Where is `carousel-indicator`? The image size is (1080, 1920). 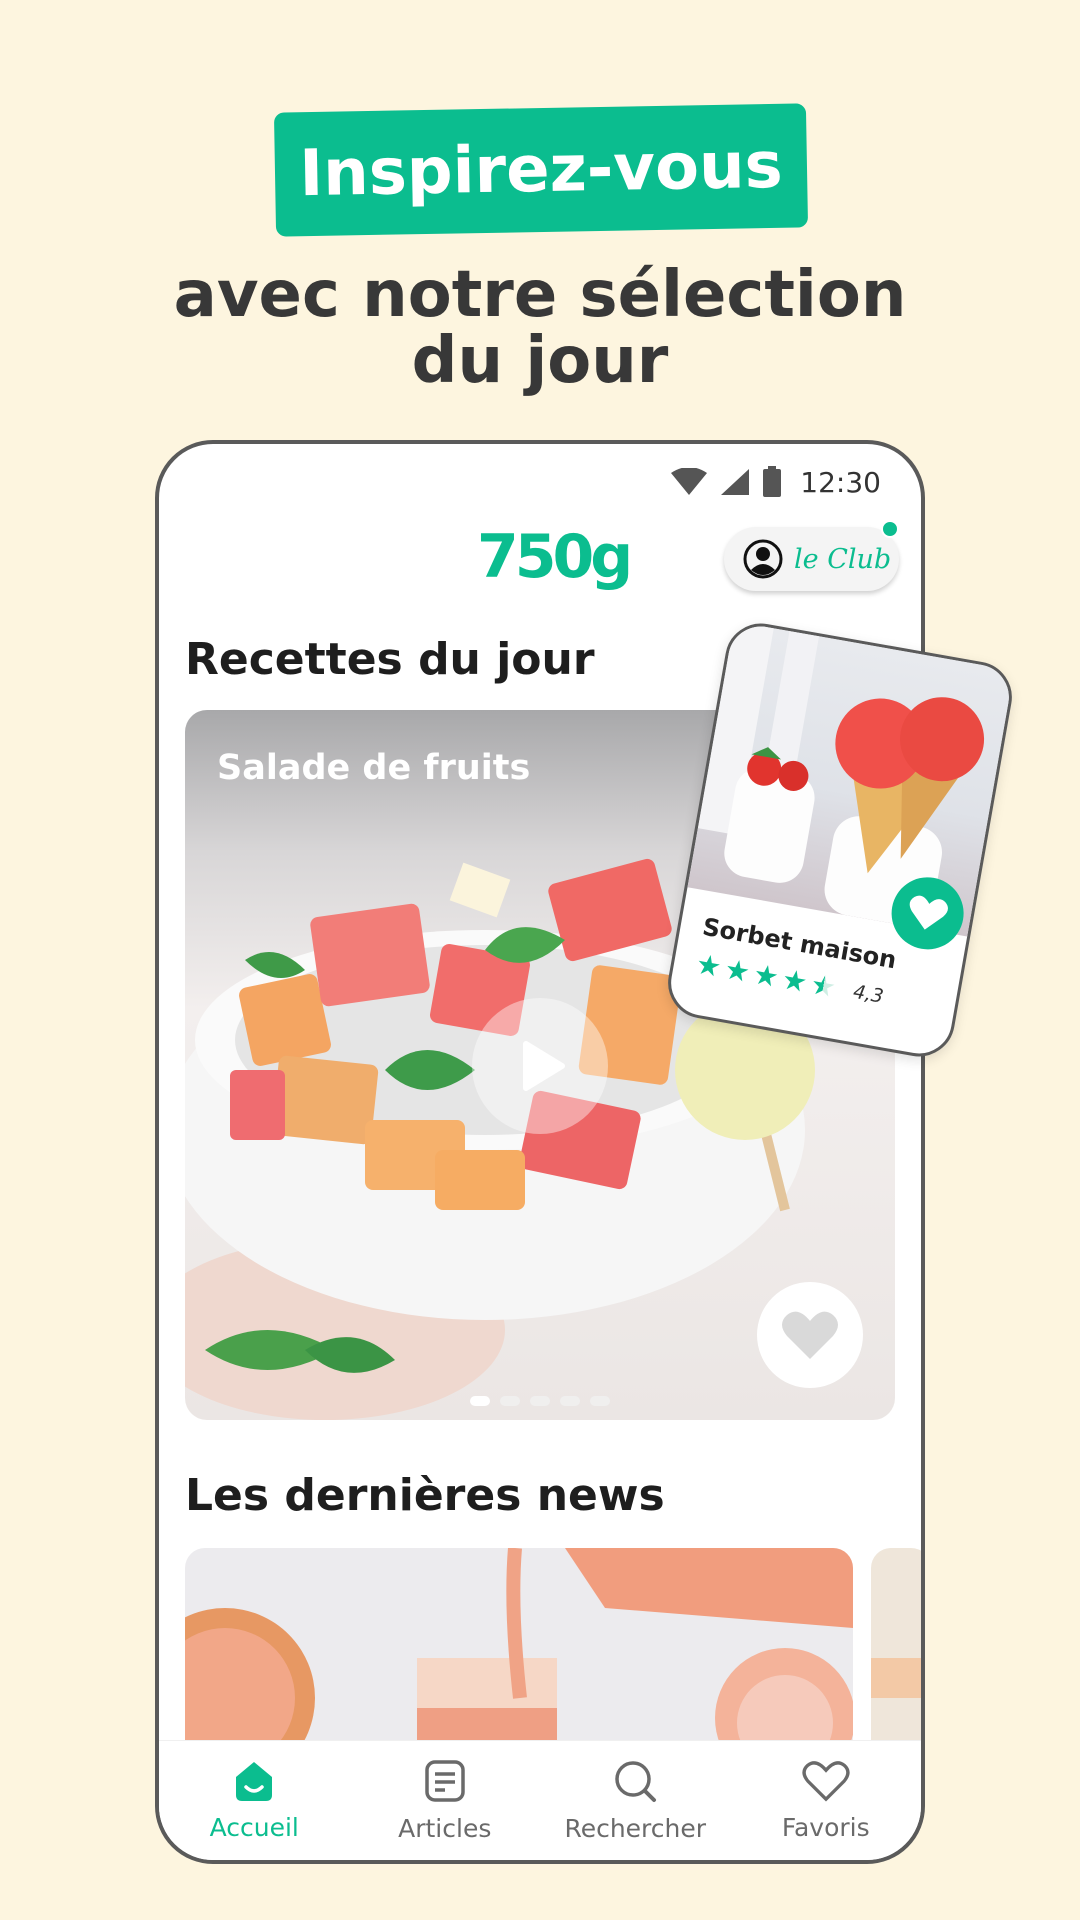 carousel-indicator is located at coordinates (540, 1401).